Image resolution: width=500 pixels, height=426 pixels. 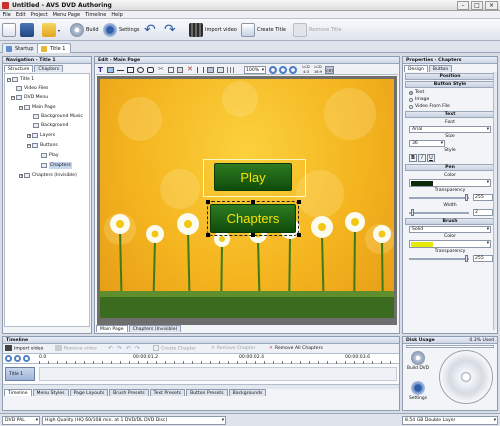 What do you see at coordinates (450, 76) in the screenshot?
I see `section-position: Position` at bounding box center [450, 76].